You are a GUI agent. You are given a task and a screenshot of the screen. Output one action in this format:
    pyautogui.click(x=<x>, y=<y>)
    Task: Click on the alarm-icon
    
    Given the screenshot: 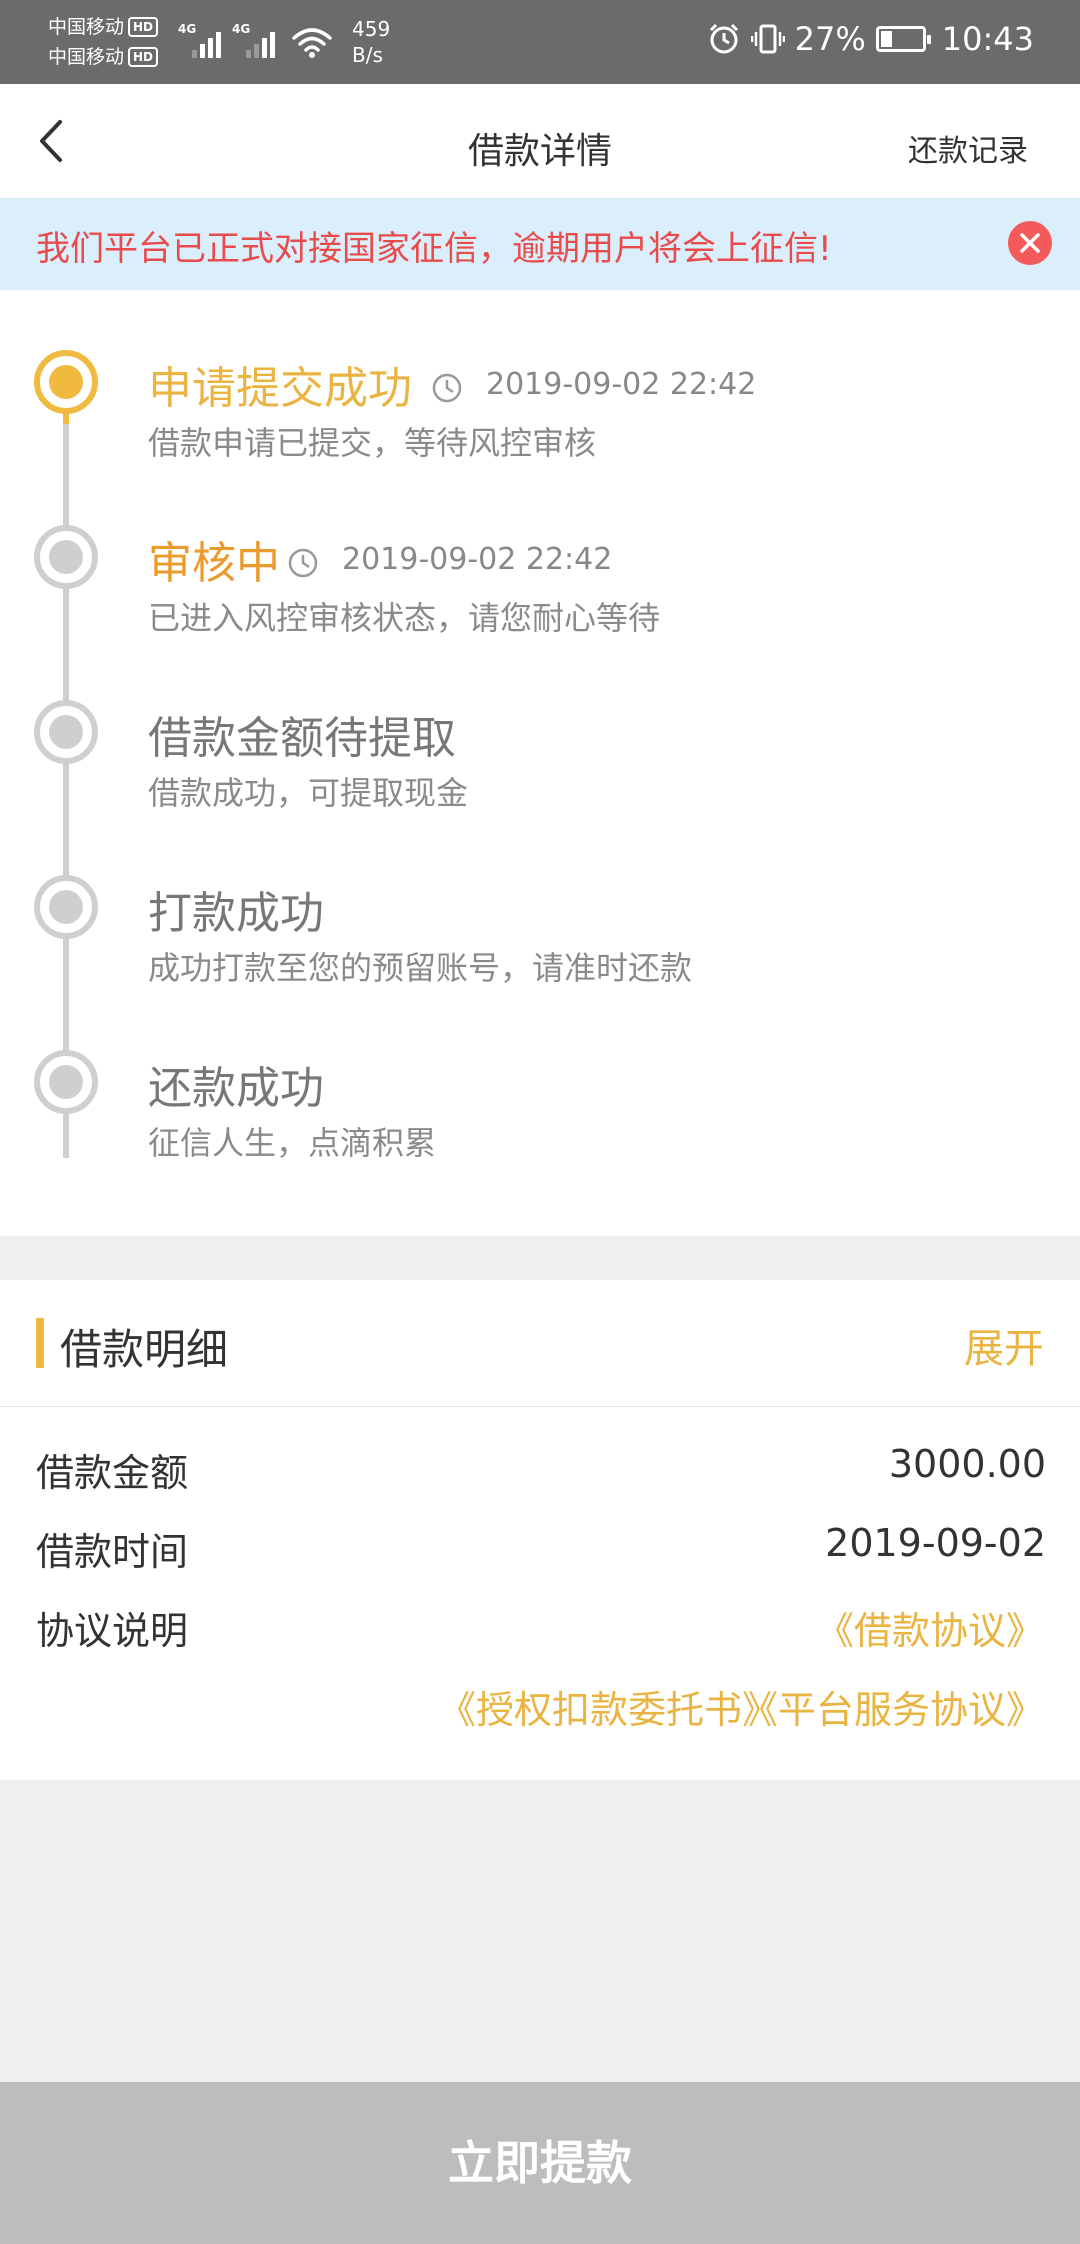 What is the action you would take?
    pyautogui.click(x=723, y=38)
    